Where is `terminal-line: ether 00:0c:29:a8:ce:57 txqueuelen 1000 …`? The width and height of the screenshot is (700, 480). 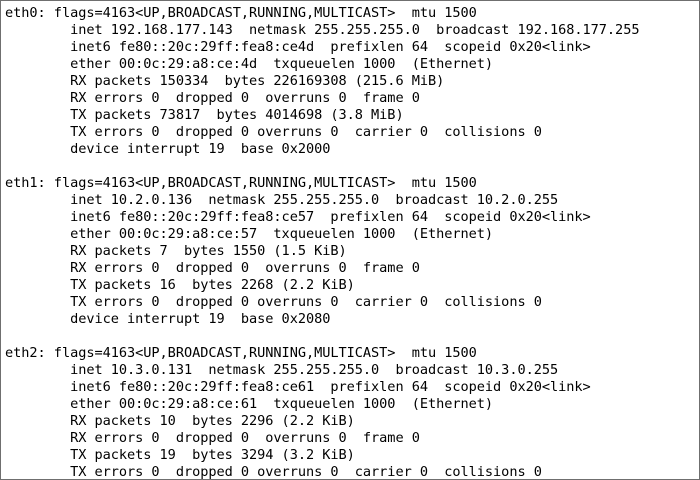
terminal-line: ether 00:0c:29:a8:ce:57 txqueuelen 1000 … is located at coordinates (249, 234).